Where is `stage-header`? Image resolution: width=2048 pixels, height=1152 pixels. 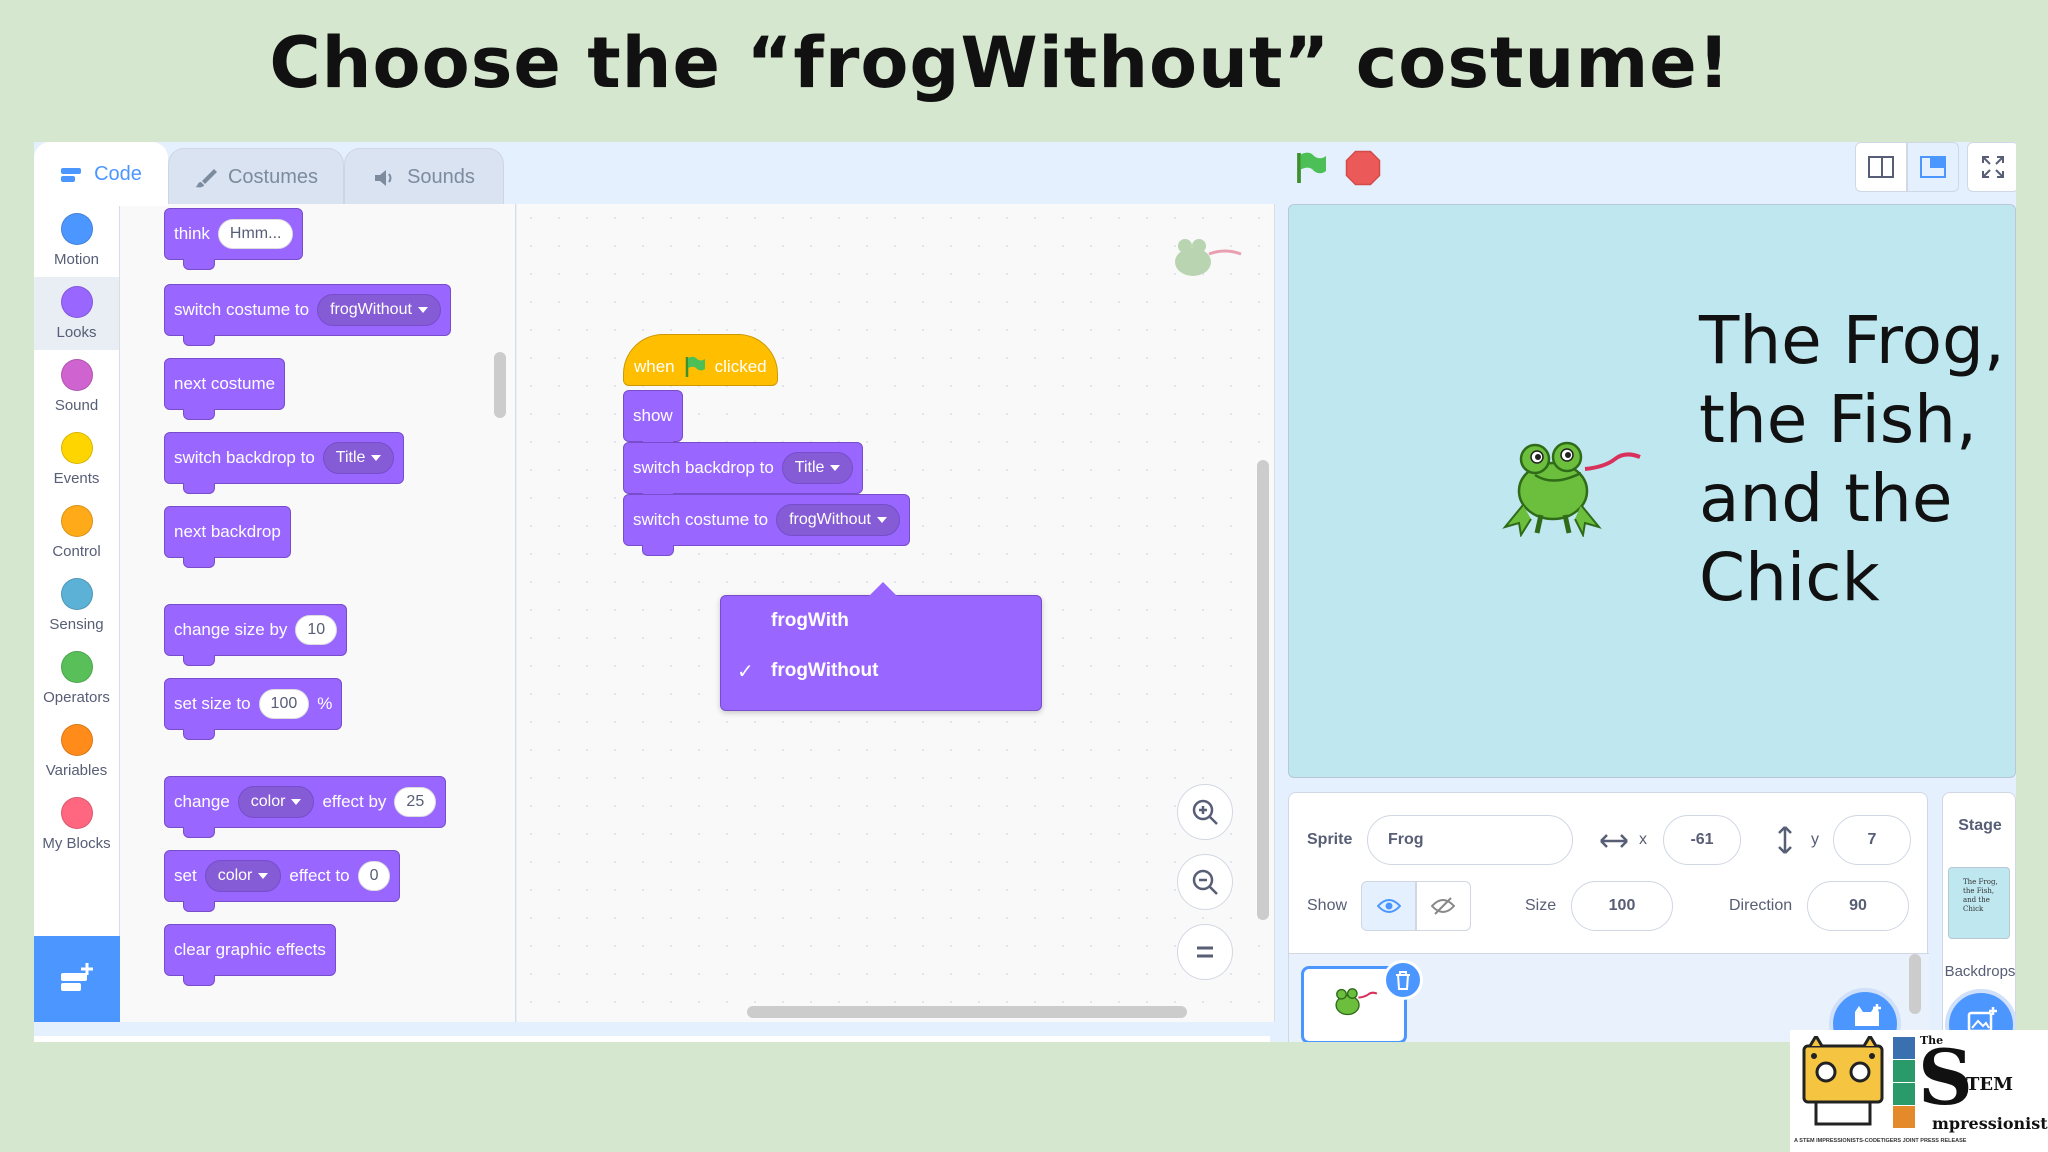
stage-header is located at coordinates (1645, 173).